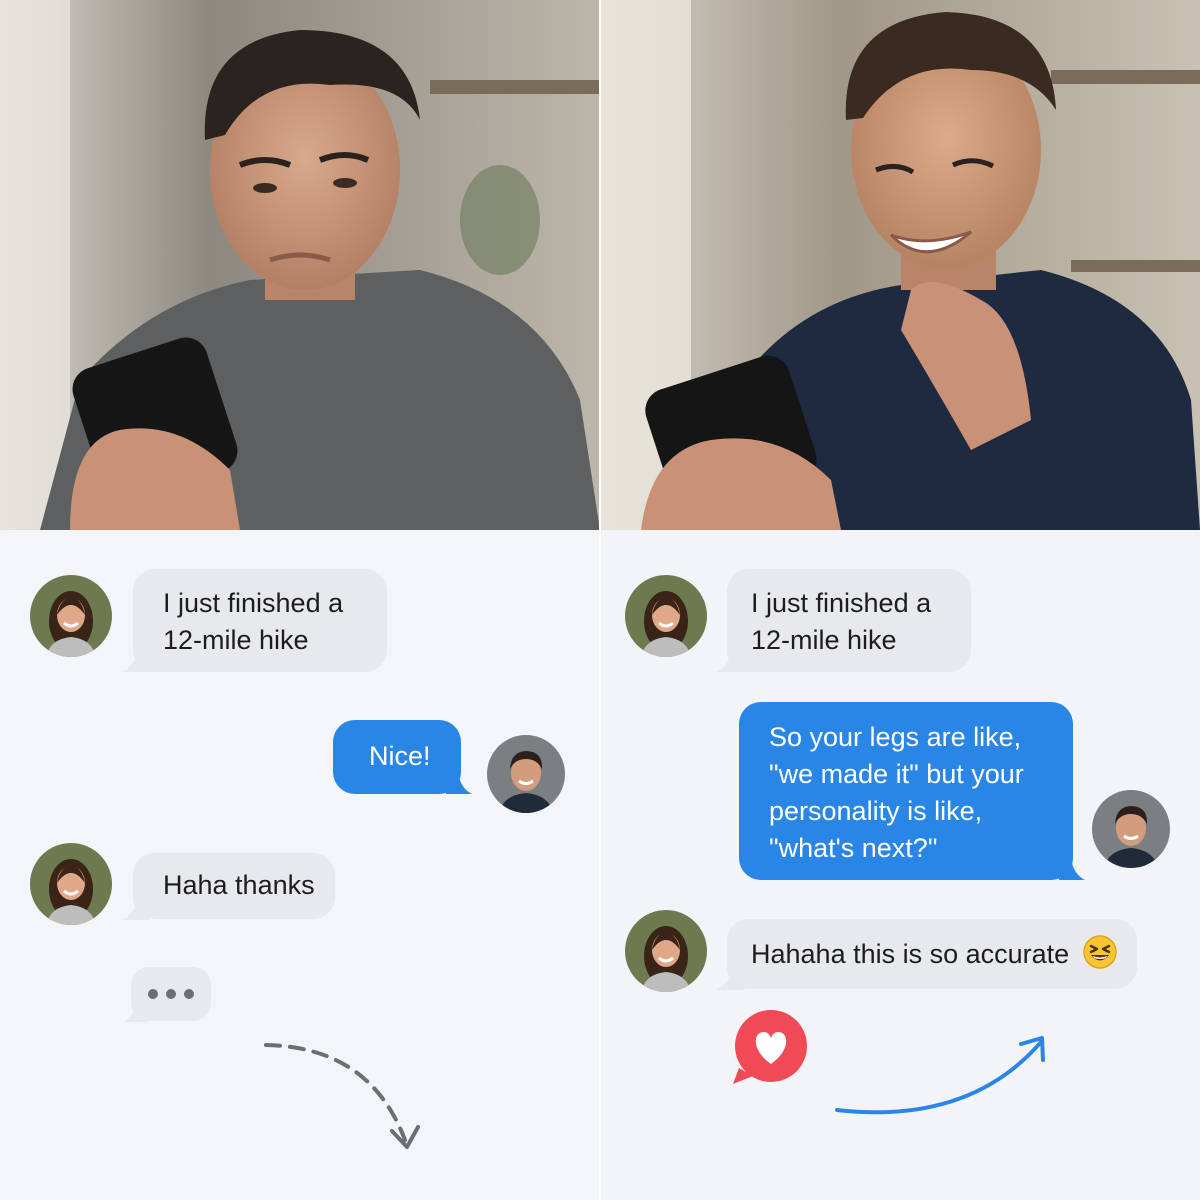 This screenshot has height=1200, width=1200. I want to click on grinning-squinting-face-icon, so click(1099, 952).